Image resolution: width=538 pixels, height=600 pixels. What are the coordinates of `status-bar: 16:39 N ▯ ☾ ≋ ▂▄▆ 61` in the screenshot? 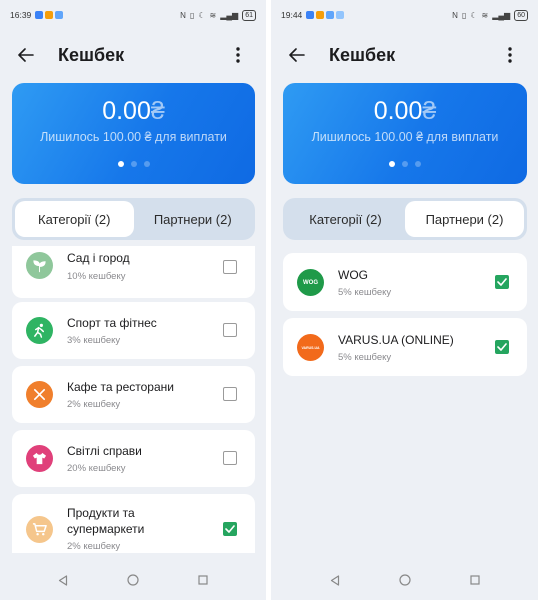 It's located at (133, 15).